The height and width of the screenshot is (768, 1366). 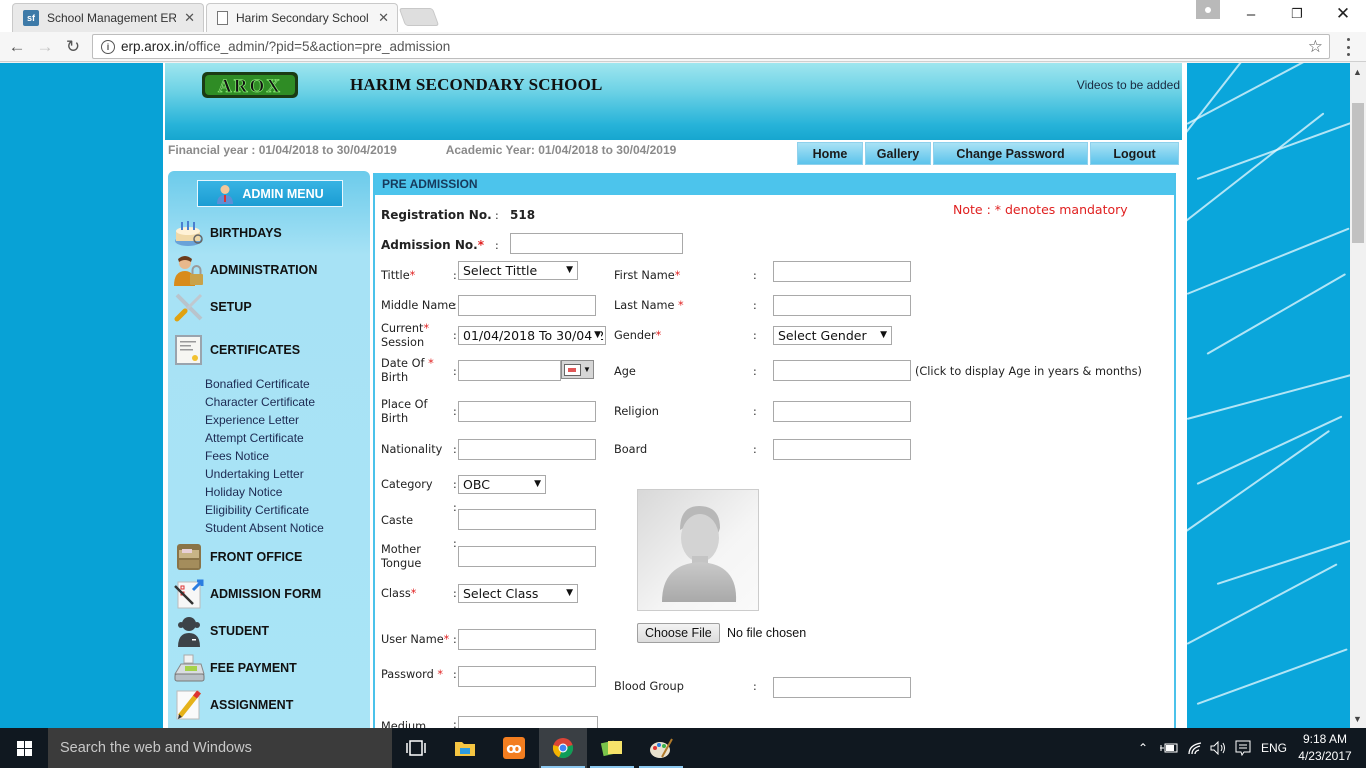 I want to click on submenu-fees-notice: Fees Notice, so click(x=264, y=456).